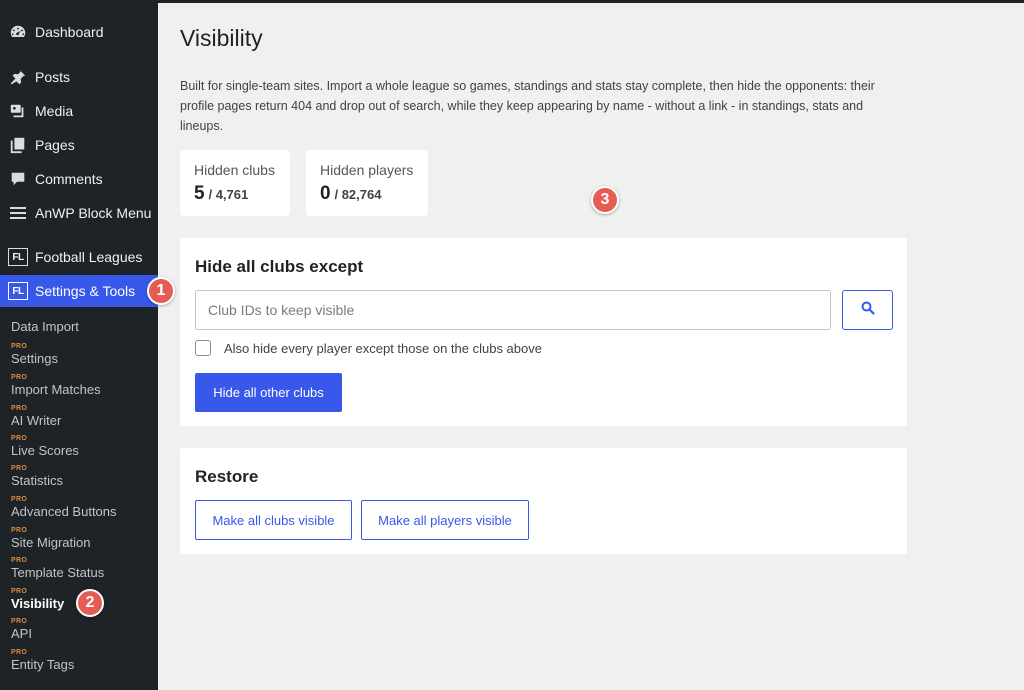  What do you see at coordinates (81, 477) in the screenshot?
I see `submenu-item-statistics: PRO Statistics` at bounding box center [81, 477].